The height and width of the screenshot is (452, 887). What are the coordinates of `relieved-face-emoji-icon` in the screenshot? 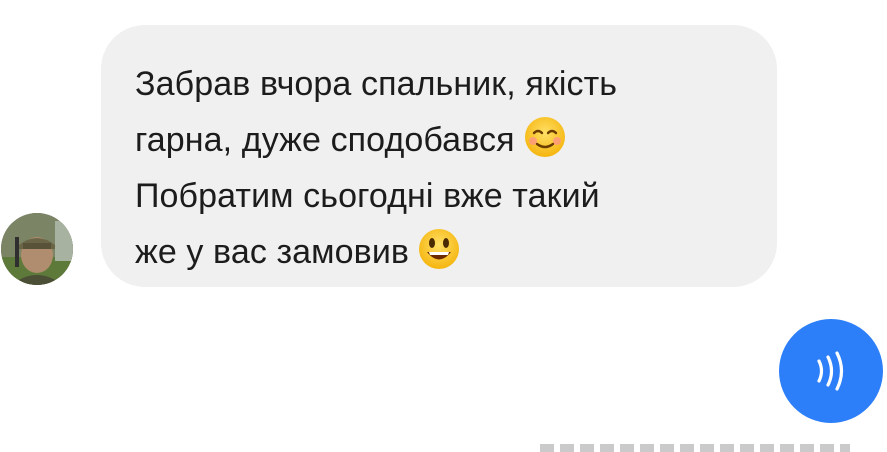 It's located at (545, 137).